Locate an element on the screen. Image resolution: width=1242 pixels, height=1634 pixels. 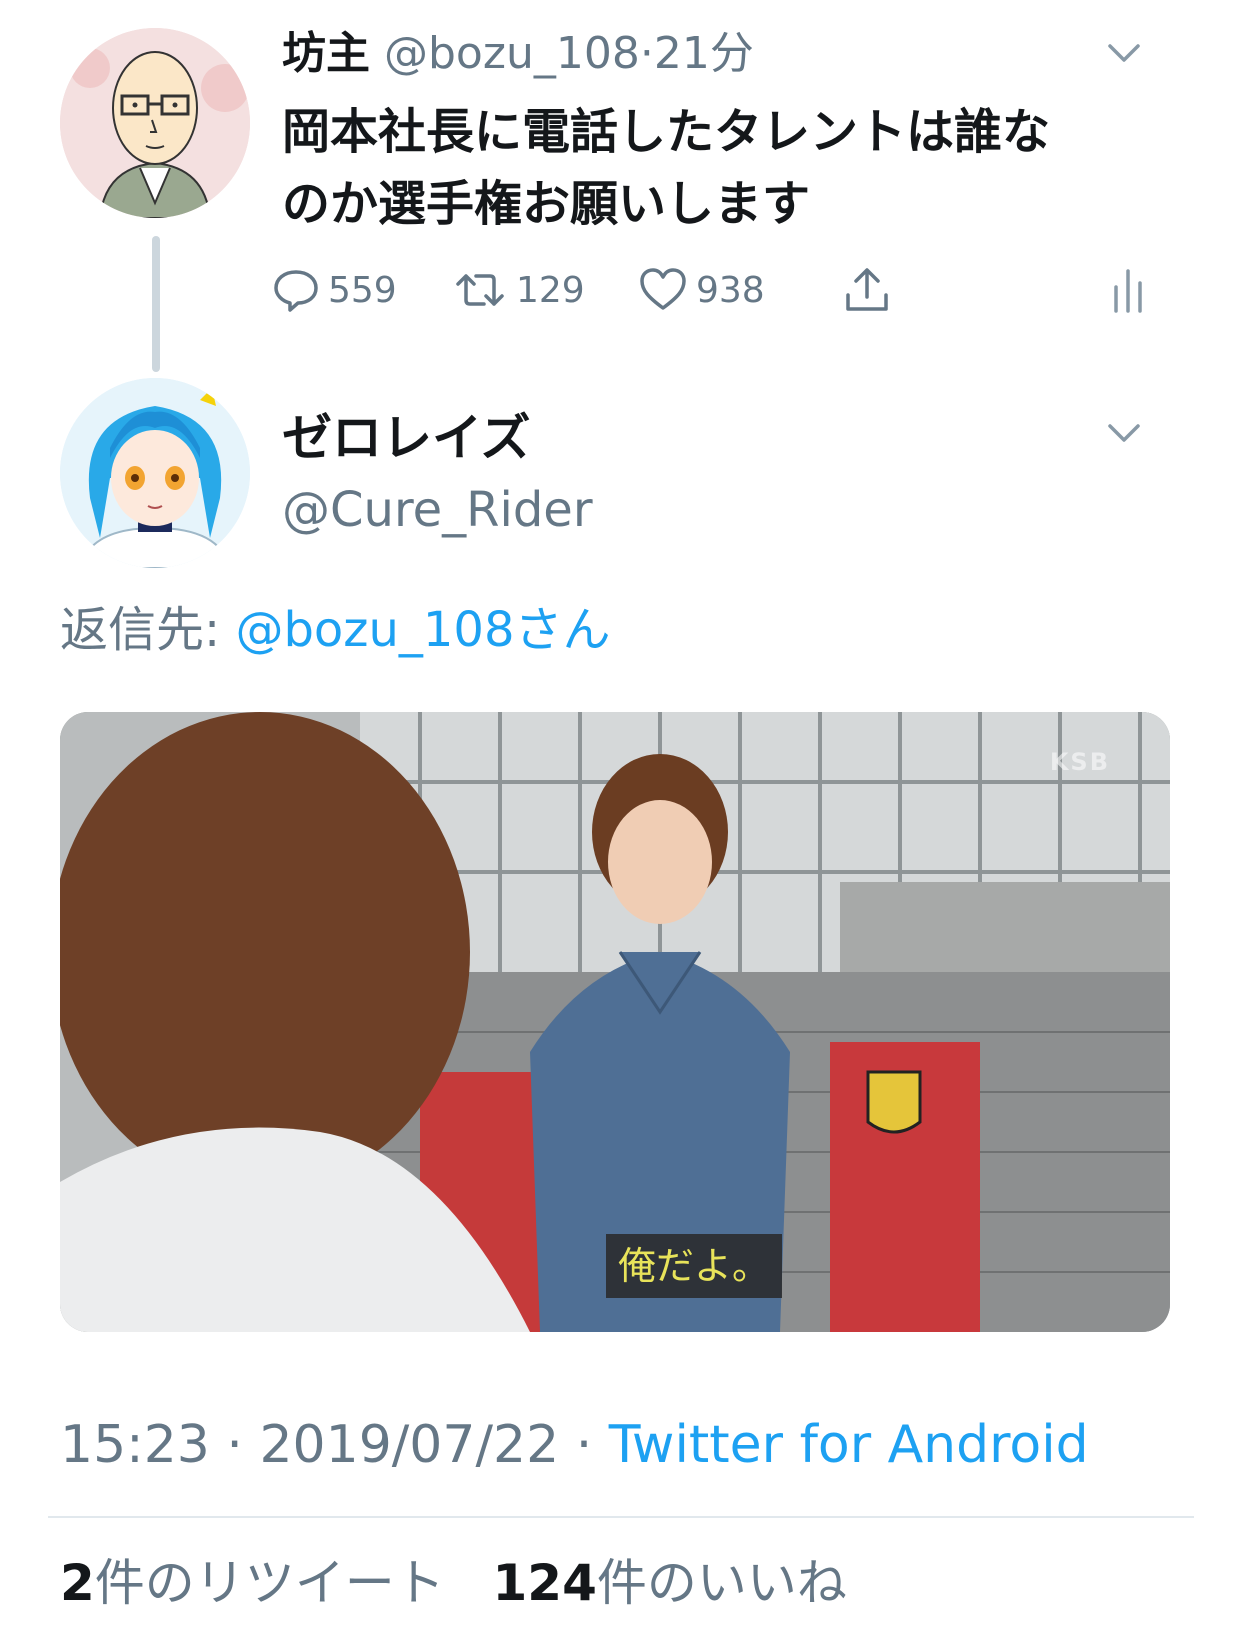
share-button is located at coordinates (871, 290).